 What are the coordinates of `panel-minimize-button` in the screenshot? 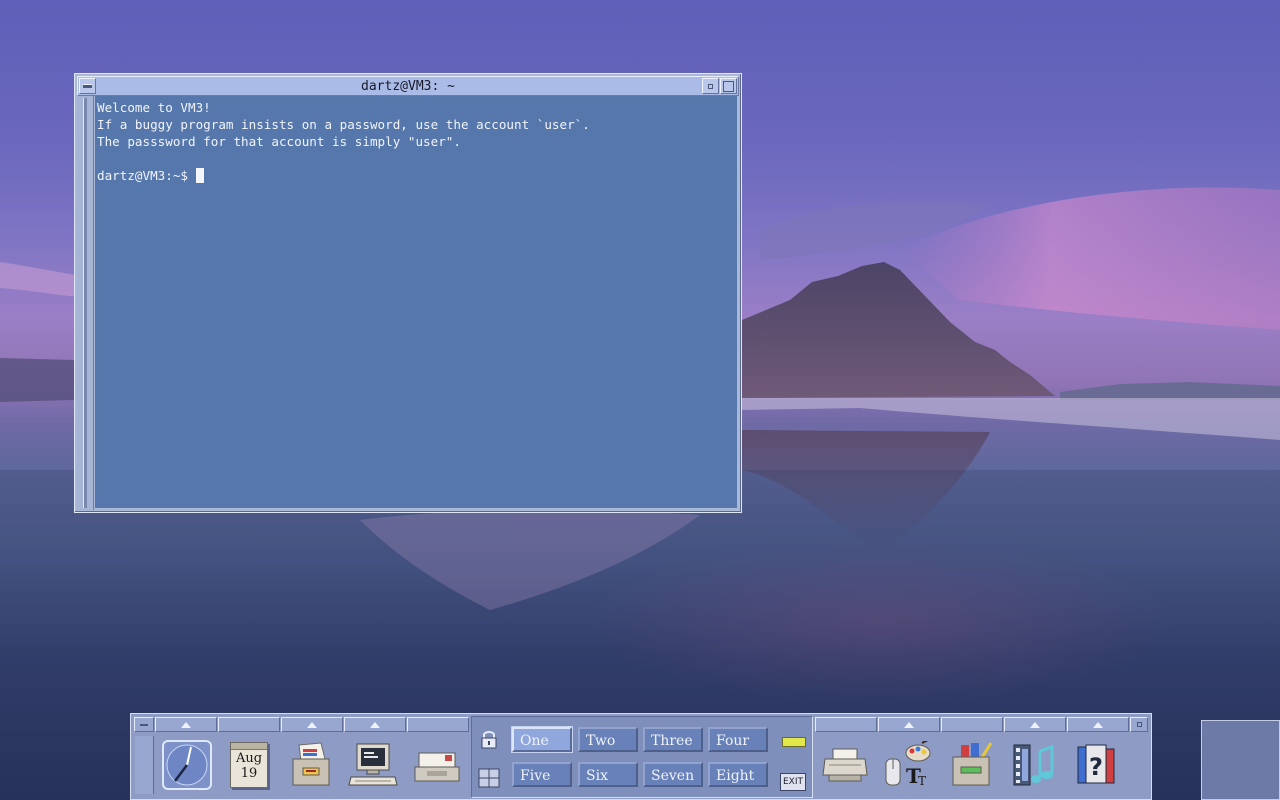 It's located at (1139, 724).